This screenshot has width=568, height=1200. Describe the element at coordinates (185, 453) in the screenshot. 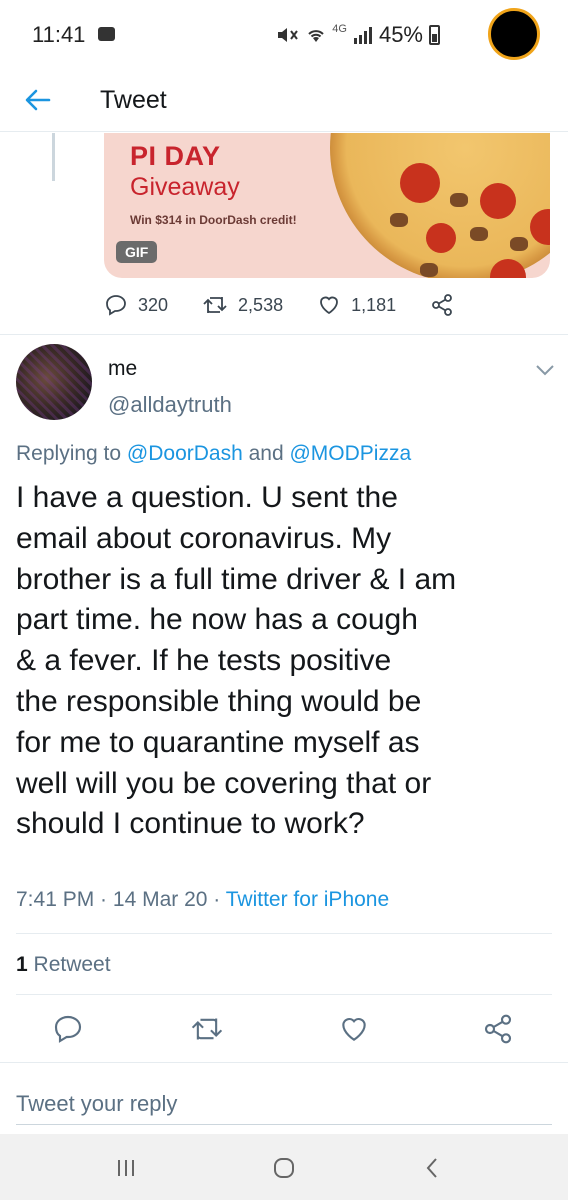

I see `reply-mention-doordash: @DoorDash` at that location.